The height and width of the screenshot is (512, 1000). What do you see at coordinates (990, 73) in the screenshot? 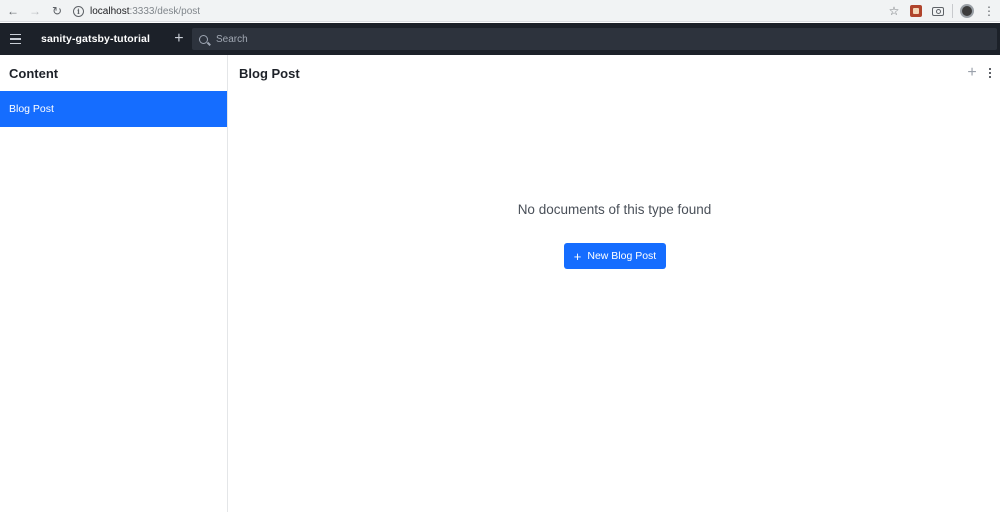
I see `pane-menu-kebab-icon` at bounding box center [990, 73].